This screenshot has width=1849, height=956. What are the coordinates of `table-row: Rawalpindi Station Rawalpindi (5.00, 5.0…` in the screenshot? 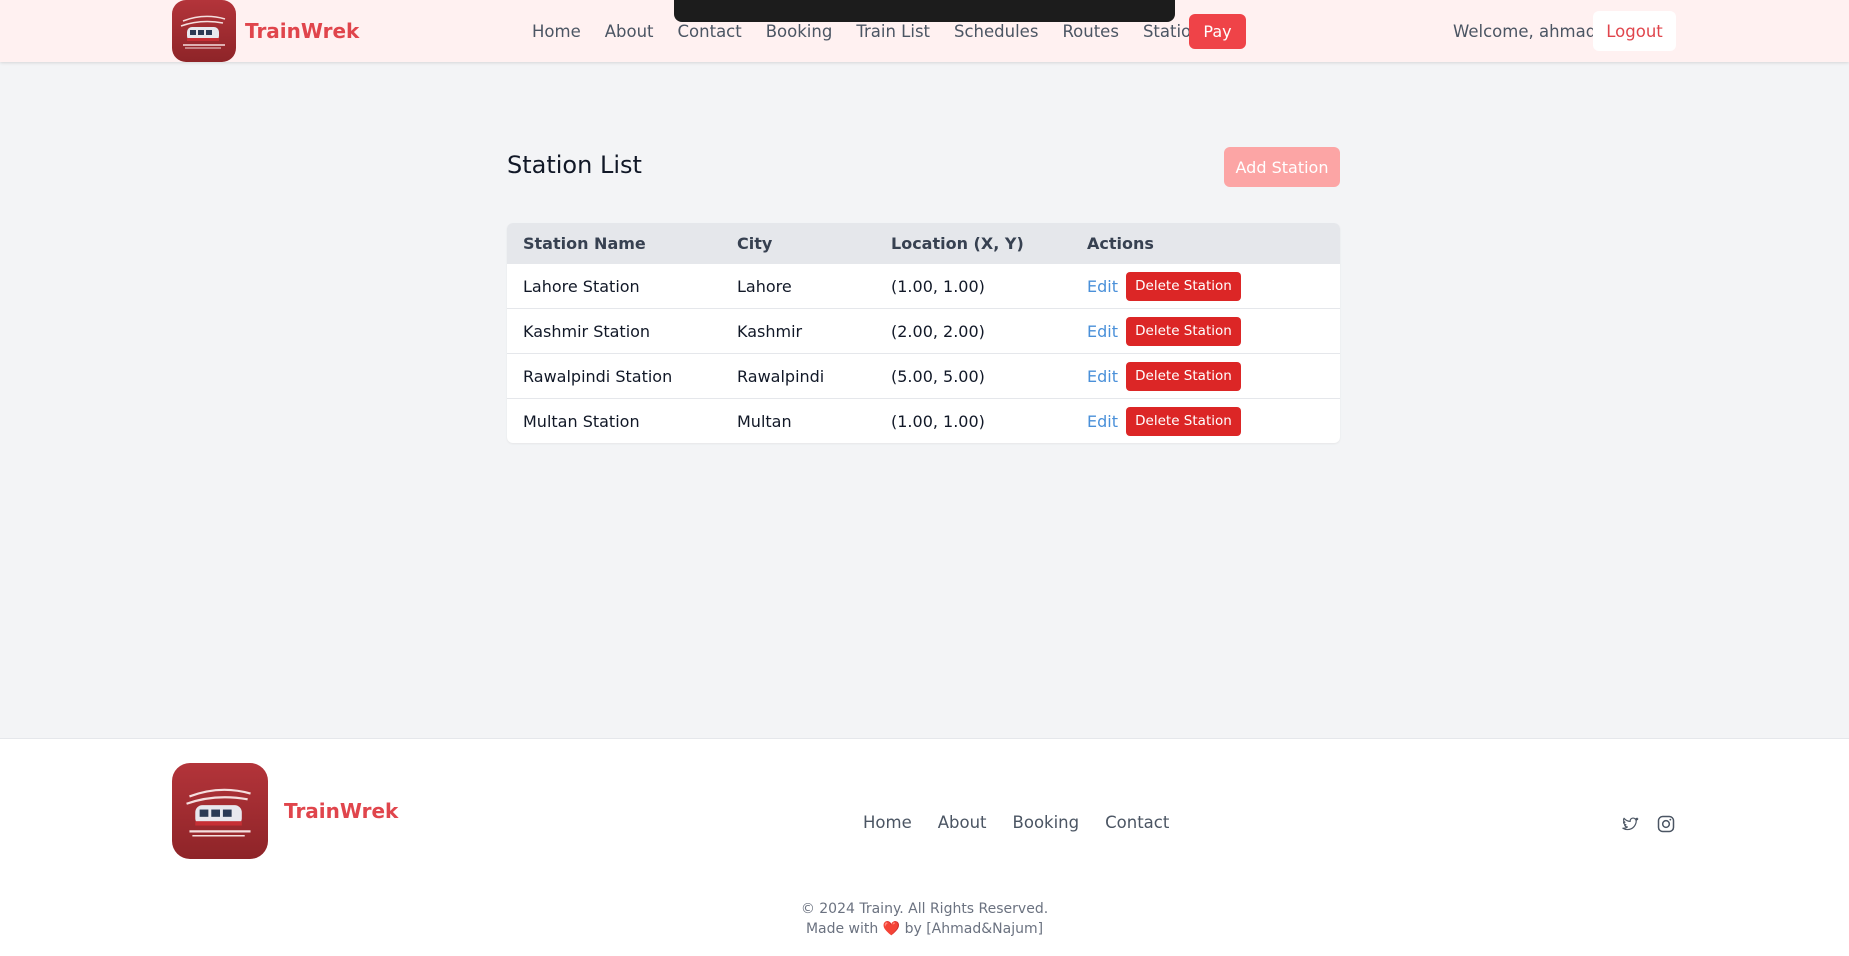 It's located at (923, 375).